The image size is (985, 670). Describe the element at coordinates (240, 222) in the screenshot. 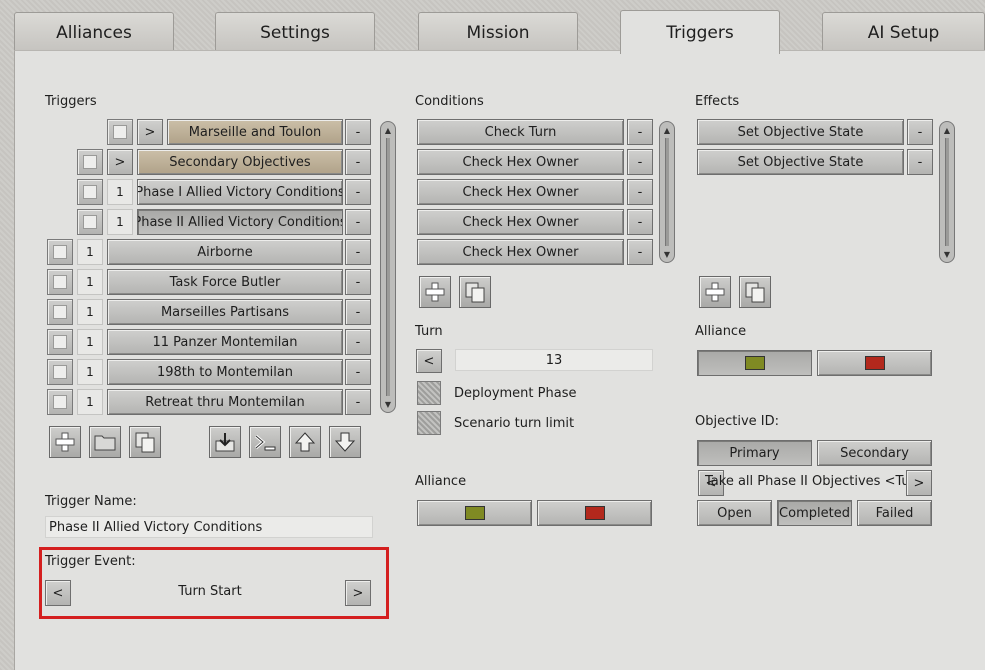

I see `trigger-item: Phase II Allied Victory Conditions` at that location.